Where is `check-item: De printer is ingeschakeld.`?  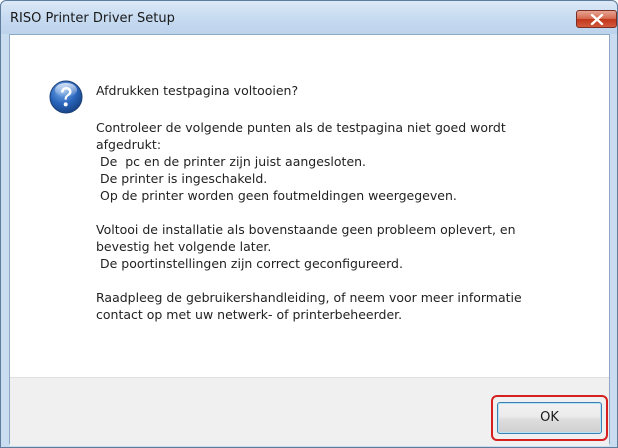
check-item: De printer is ingeschakeld. is located at coordinates (182, 178).